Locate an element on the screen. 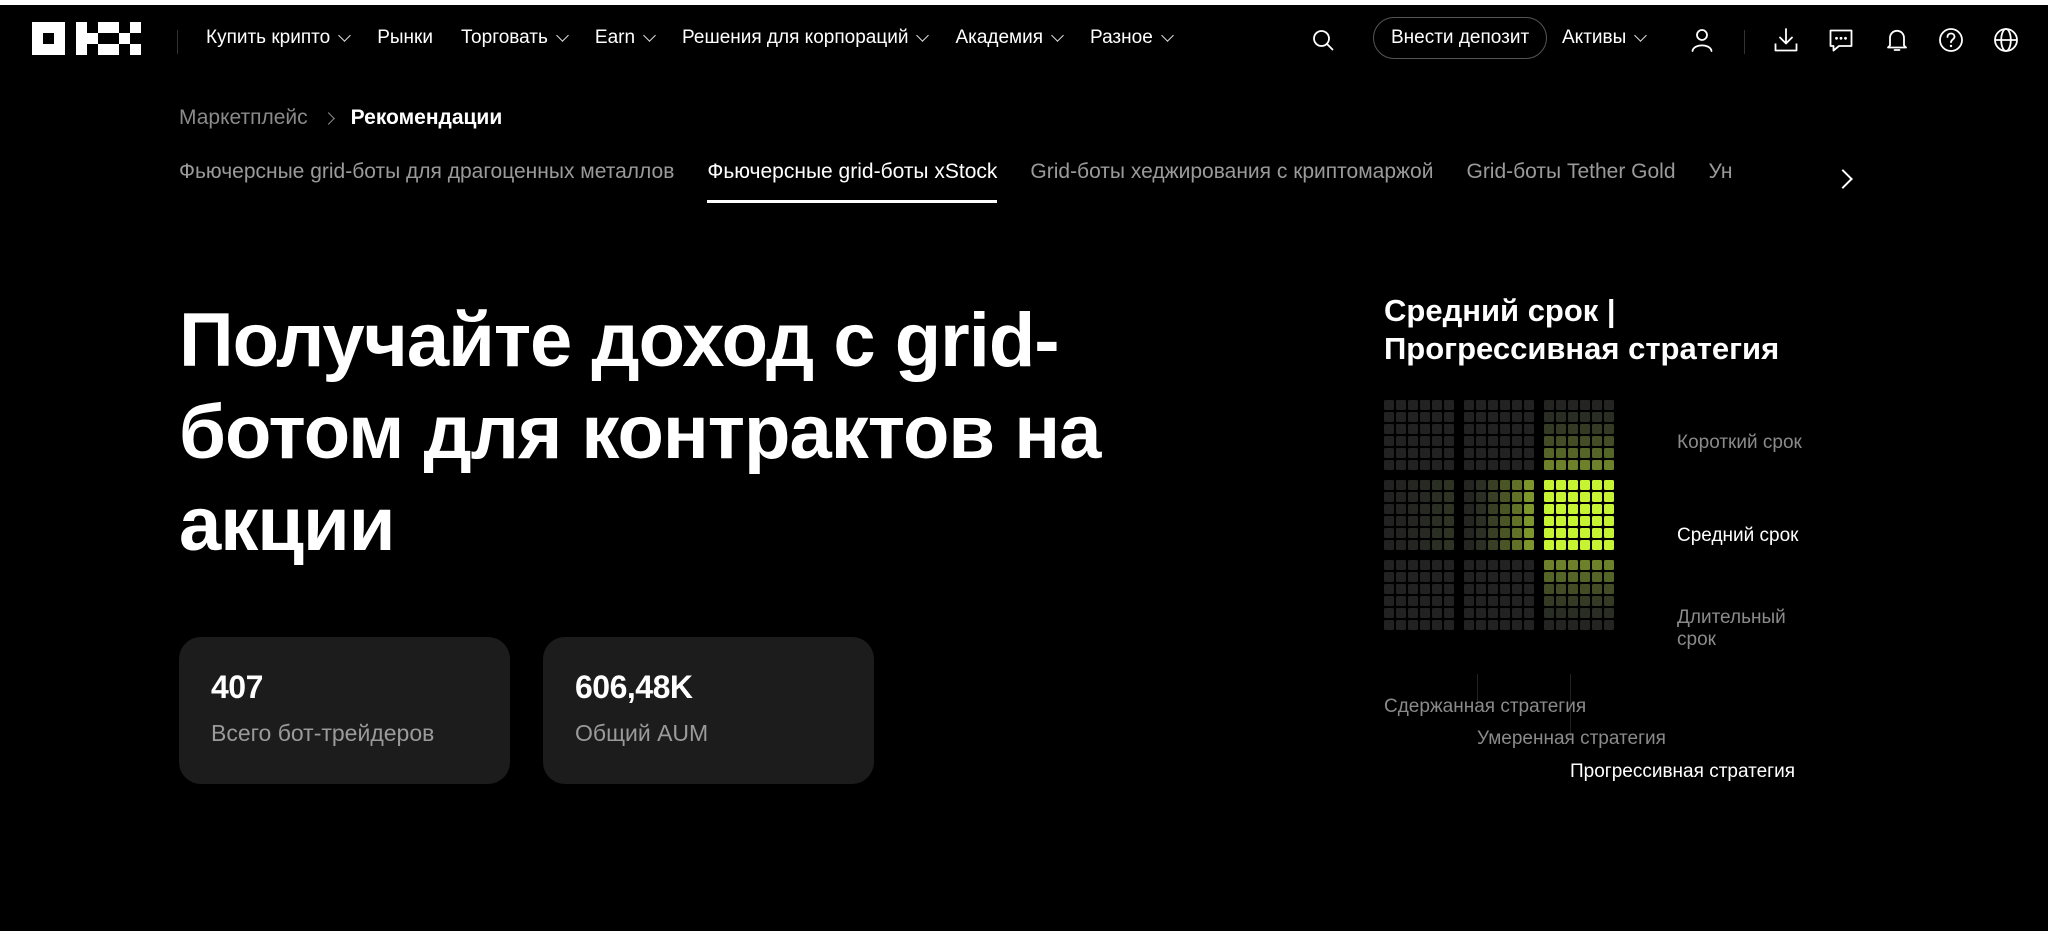 The width and height of the screenshot is (2048, 934). breadcrumb-marketplace-link: Маркетплейс is located at coordinates (243, 118).